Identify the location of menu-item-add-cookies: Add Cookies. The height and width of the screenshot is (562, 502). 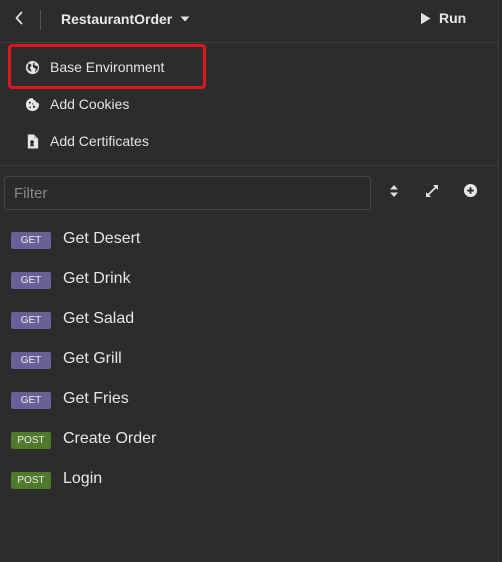
(76, 104).